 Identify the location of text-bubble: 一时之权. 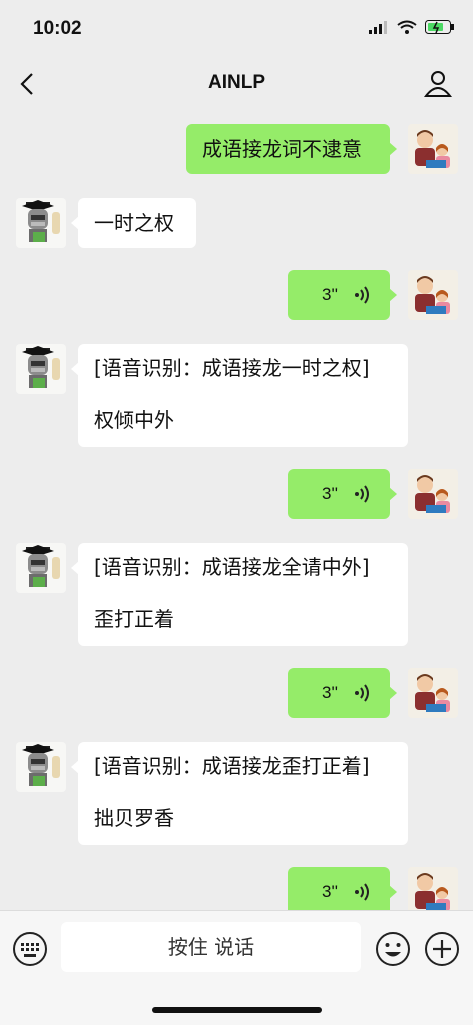
(133, 223).